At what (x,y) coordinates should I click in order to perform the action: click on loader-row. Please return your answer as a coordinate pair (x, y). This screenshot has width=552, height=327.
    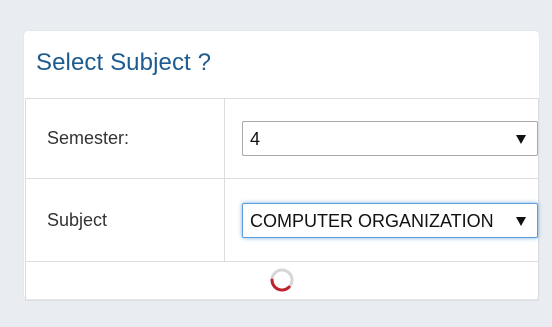
    Looking at the image, I should click on (282, 281).